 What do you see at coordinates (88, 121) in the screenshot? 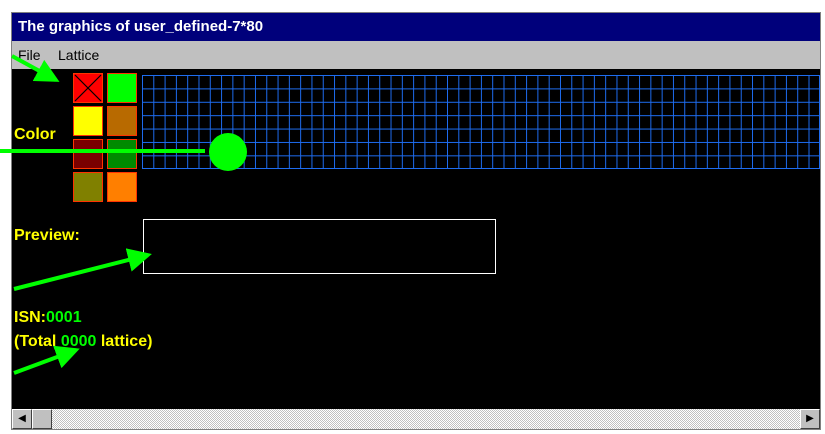
I see `color-swatch-yellow` at bounding box center [88, 121].